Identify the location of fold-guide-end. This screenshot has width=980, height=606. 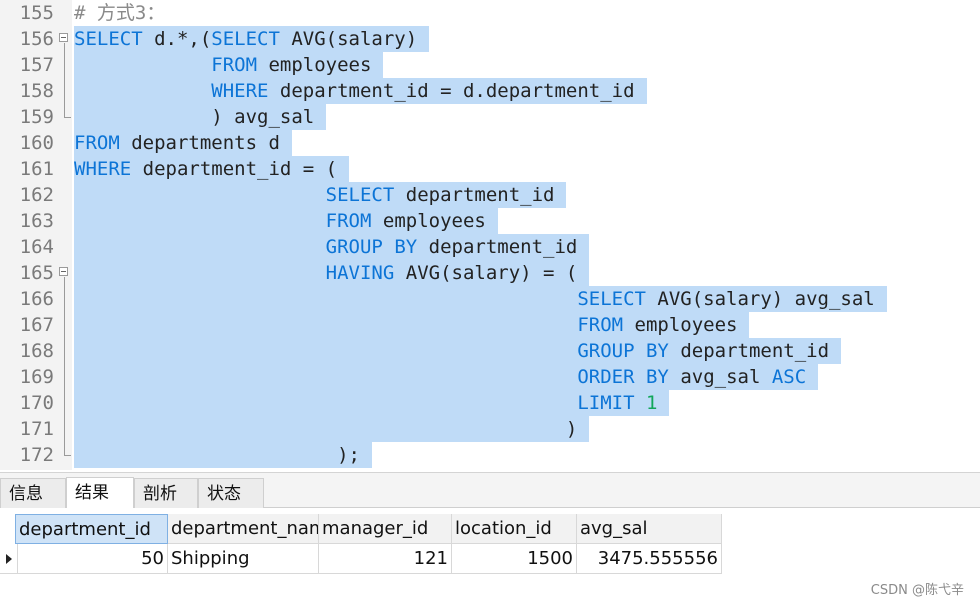
(67, 117).